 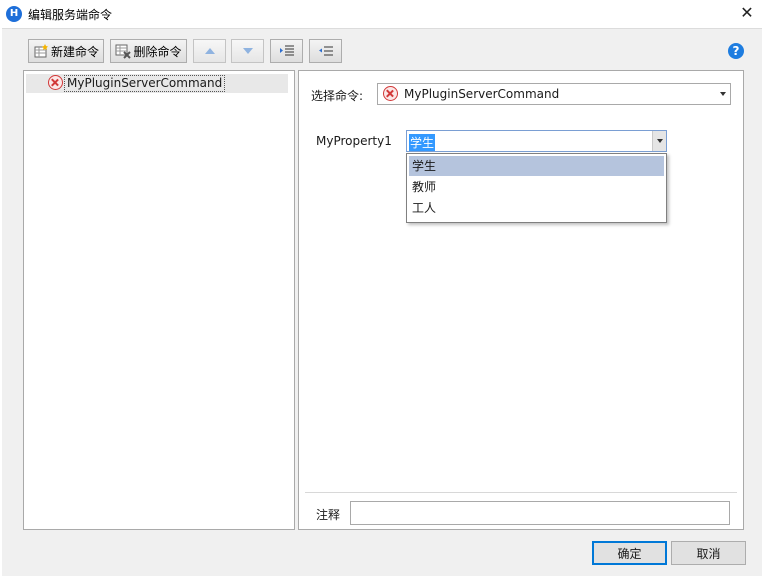 I want to click on note-label: 注释, so click(x=328, y=515).